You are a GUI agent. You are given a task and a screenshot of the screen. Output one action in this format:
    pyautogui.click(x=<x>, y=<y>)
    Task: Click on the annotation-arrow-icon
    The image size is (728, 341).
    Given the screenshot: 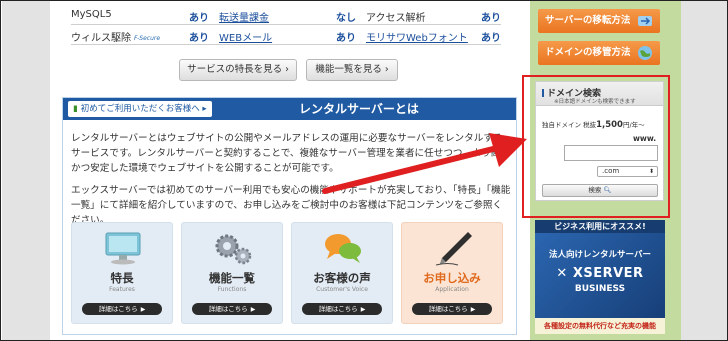 What is the action you would take?
    pyautogui.click(x=424, y=163)
    